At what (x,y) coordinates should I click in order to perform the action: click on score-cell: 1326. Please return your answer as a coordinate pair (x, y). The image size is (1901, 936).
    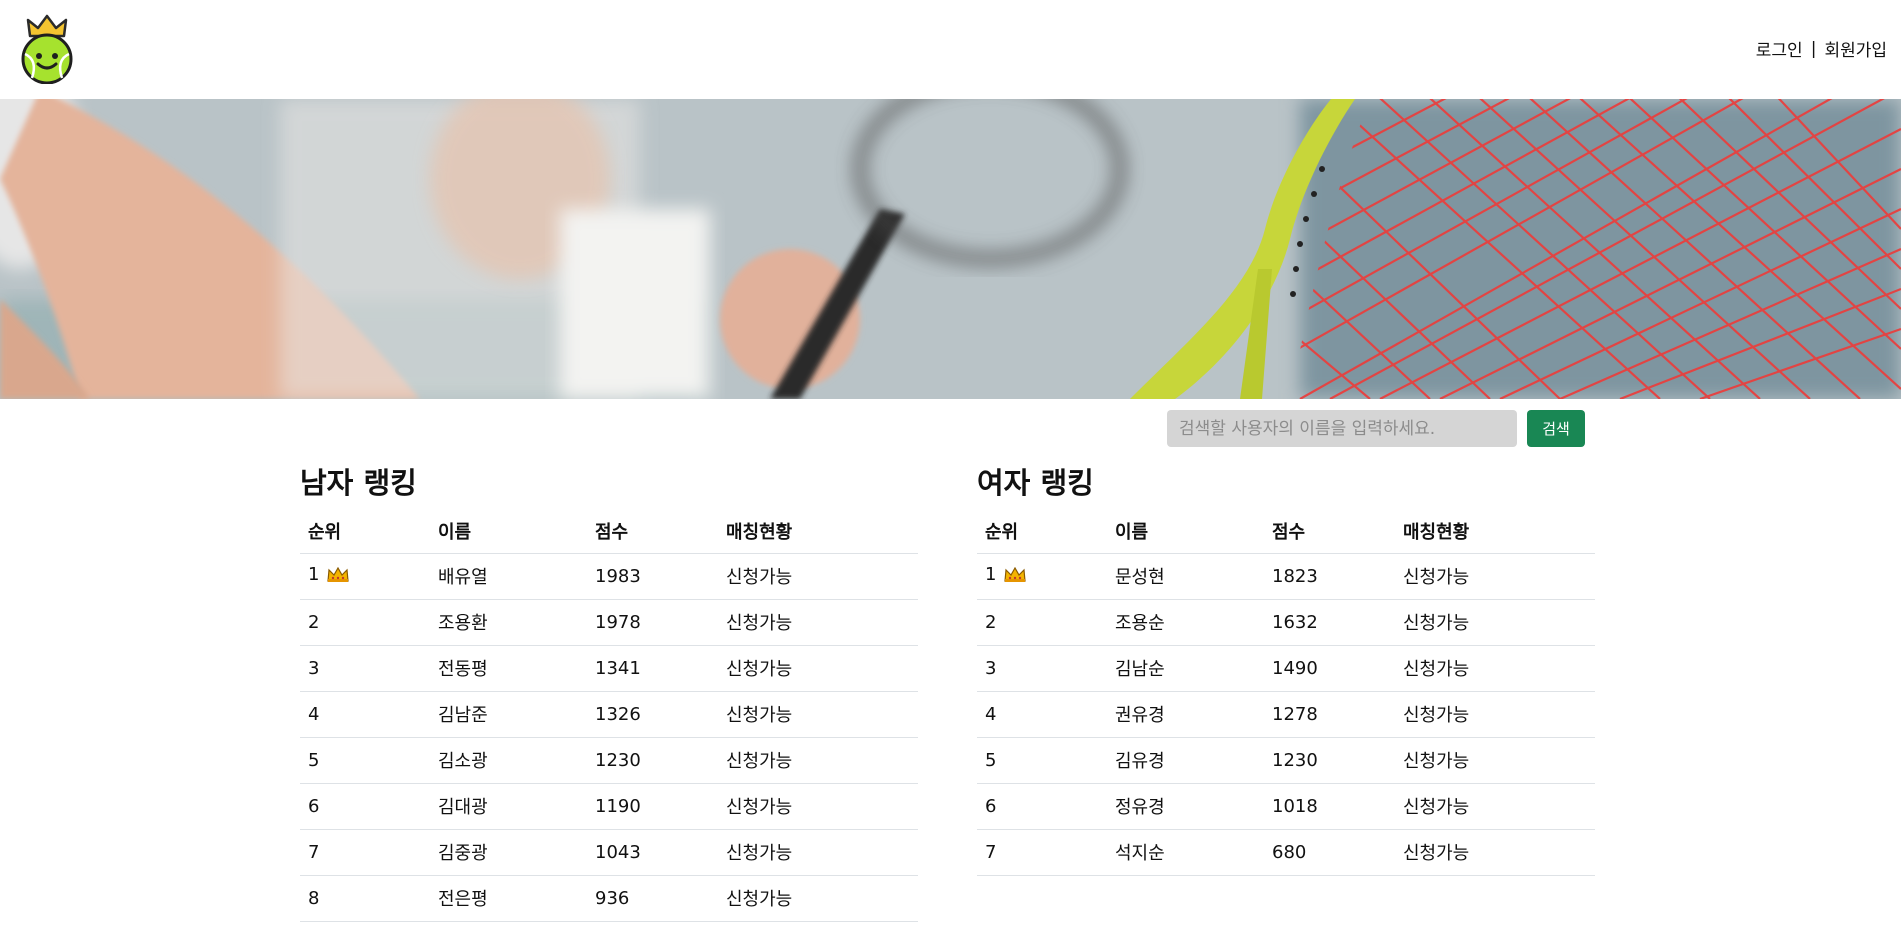
    Looking at the image, I should click on (652, 714).